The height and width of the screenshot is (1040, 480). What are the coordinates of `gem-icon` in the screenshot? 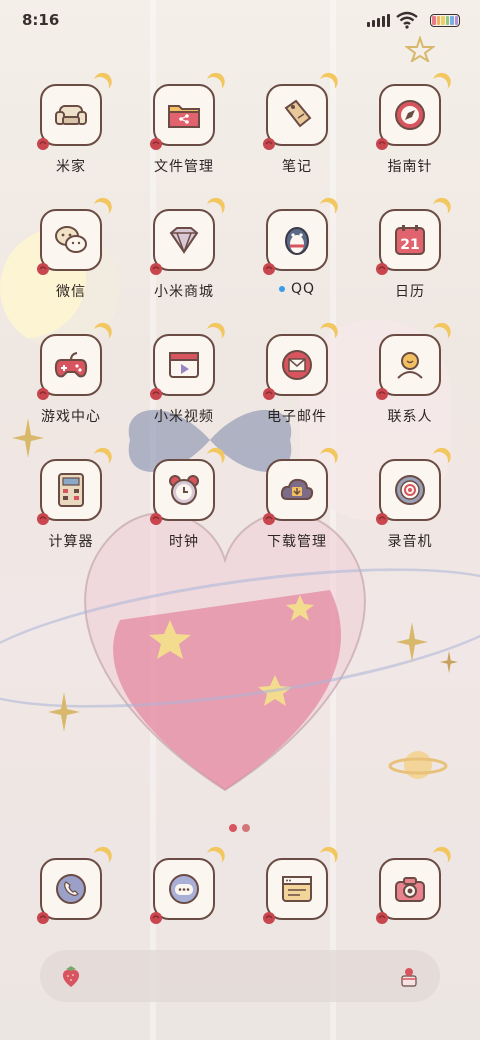 It's located at (184, 241).